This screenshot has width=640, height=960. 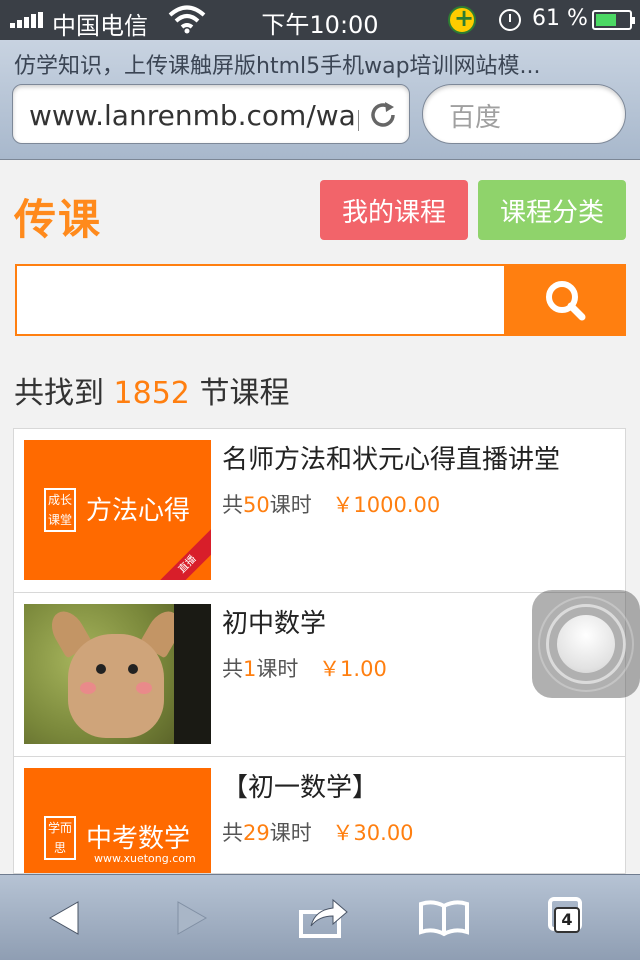 What do you see at coordinates (256, 505) in the screenshot?
I see `course-hours: 50` at bounding box center [256, 505].